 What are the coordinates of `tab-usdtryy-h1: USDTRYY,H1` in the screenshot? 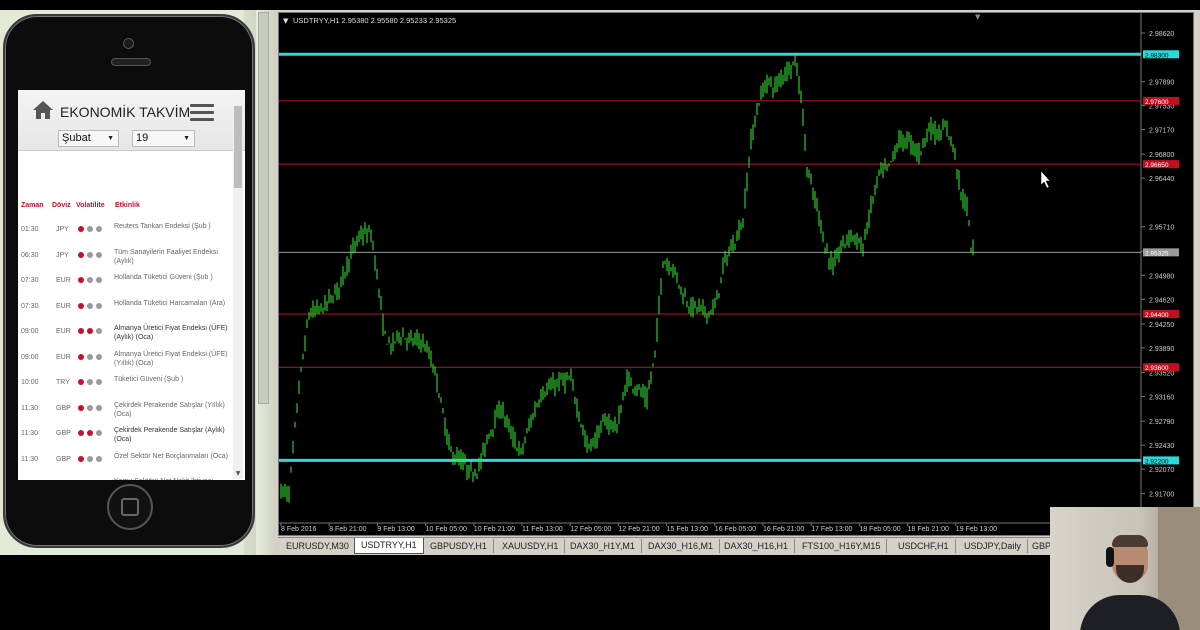 It's located at (389, 546).